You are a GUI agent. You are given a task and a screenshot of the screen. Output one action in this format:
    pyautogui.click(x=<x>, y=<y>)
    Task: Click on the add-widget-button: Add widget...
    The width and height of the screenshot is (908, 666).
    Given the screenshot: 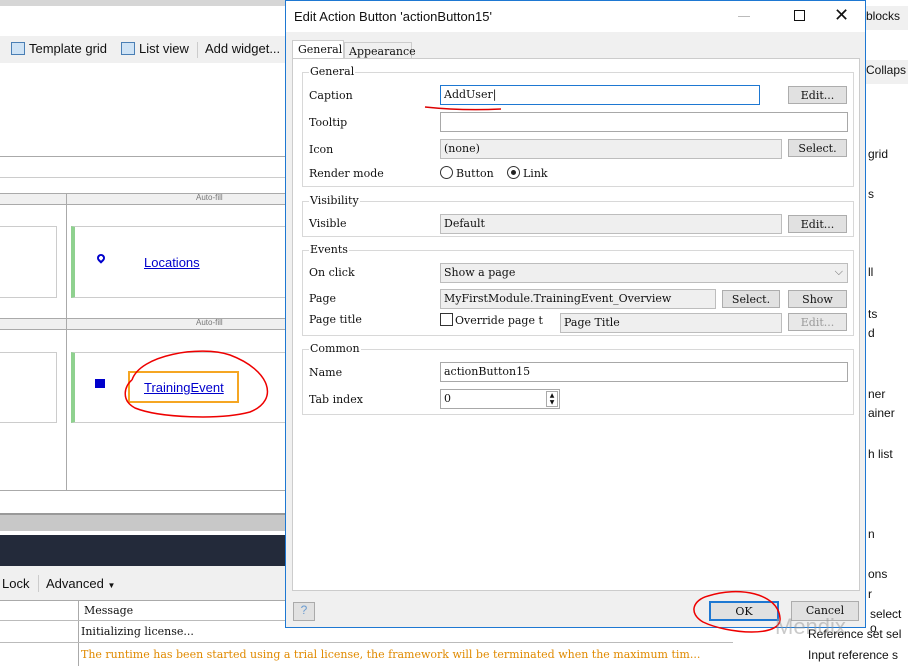 What is the action you would take?
    pyautogui.click(x=242, y=48)
    